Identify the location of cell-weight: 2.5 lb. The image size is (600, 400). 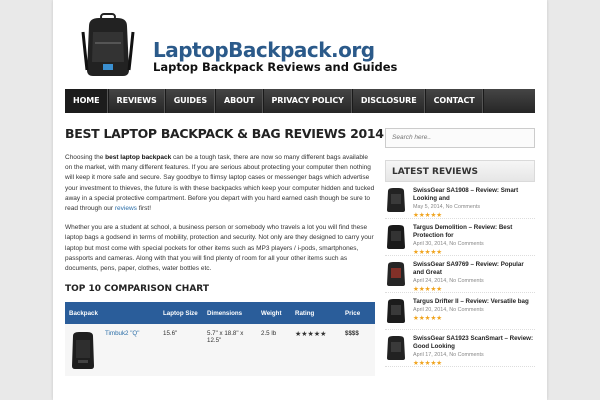
(269, 334).